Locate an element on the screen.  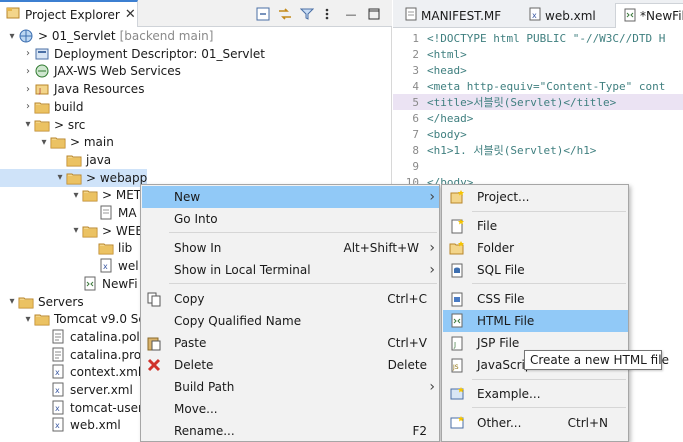
editor-tabbar: MANIFEST.MF x web.xml *NewFil is located at coordinates (538, 14).